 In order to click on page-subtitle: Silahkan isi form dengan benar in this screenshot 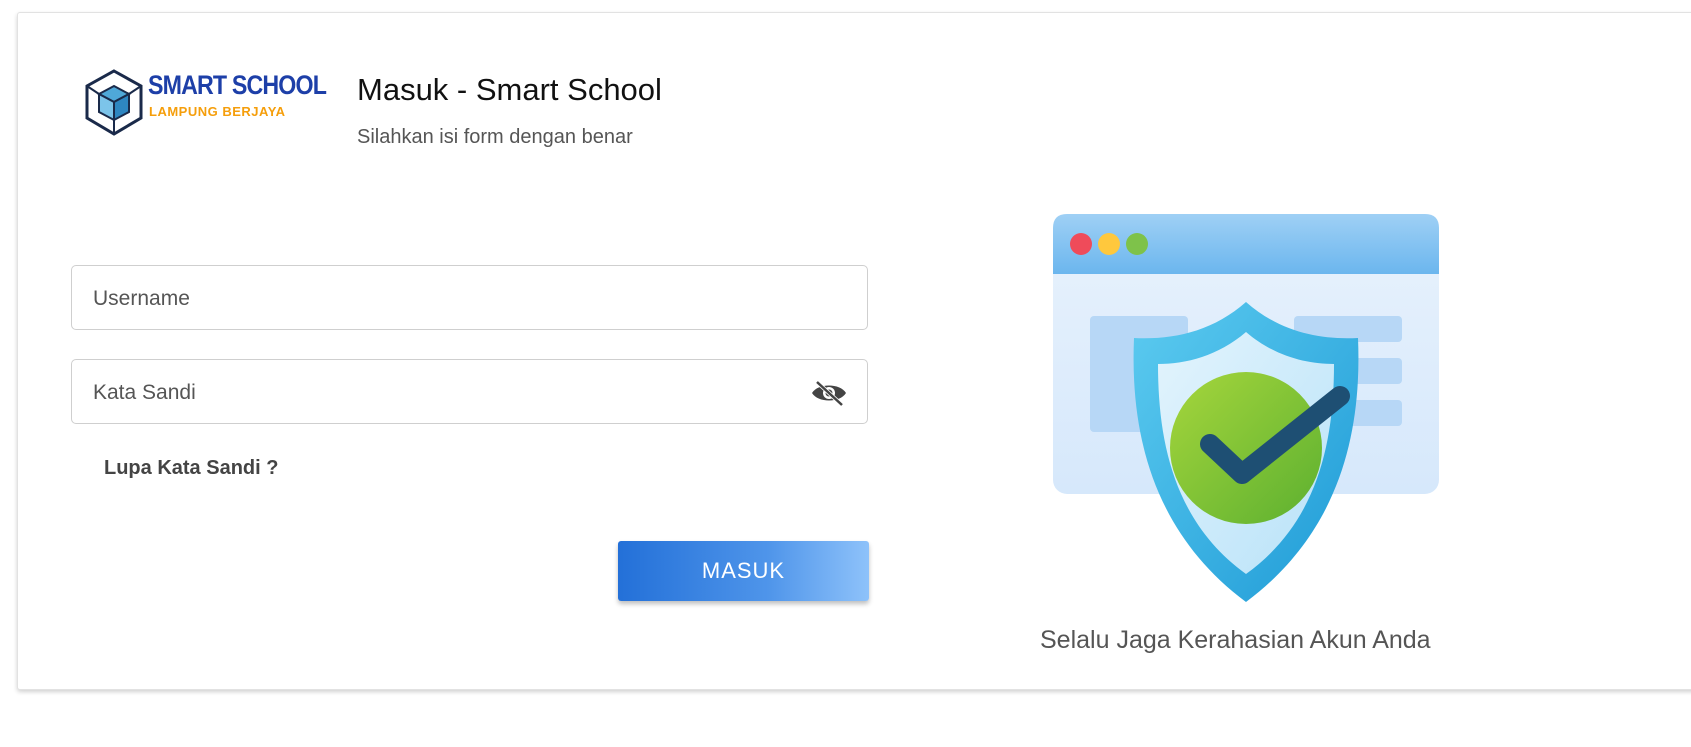, I will do `click(495, 137)`.